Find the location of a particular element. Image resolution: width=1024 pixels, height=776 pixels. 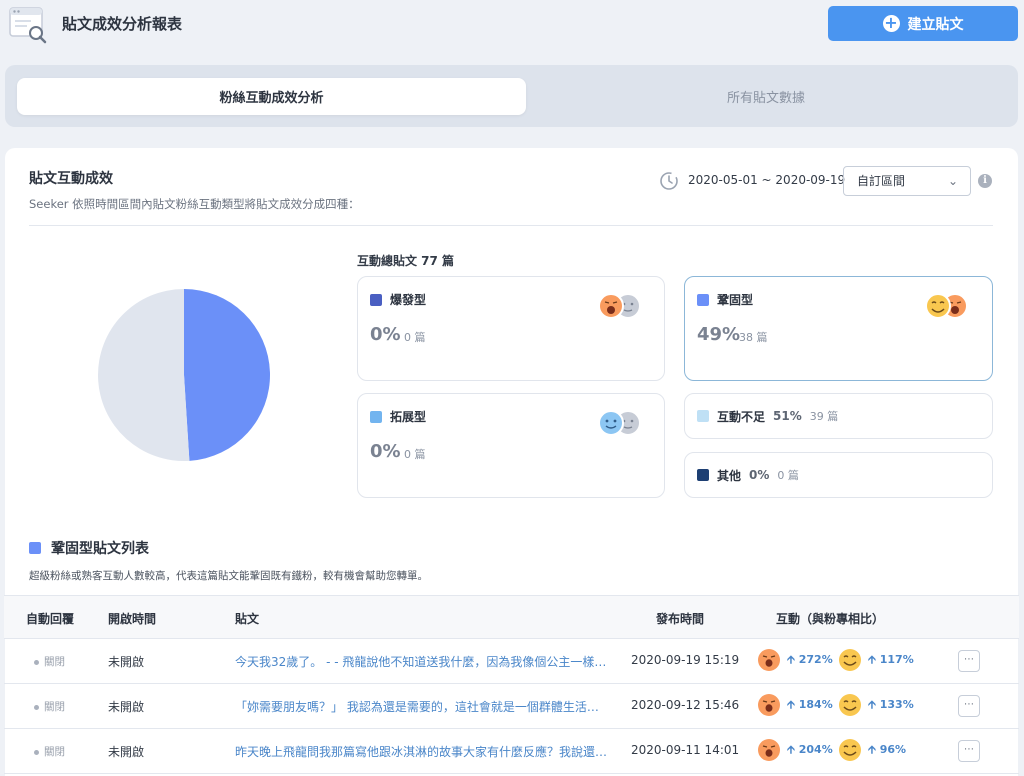

interaction-metric-2: 🡩 133% is located at coordinates (876, 705).